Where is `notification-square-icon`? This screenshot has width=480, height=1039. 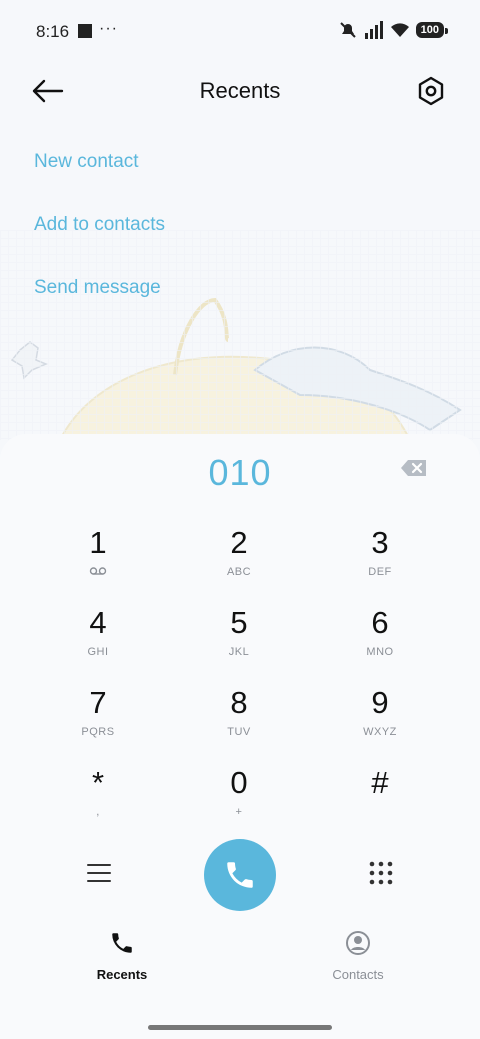 notification-square-icon is located at coordinates (85, 31).